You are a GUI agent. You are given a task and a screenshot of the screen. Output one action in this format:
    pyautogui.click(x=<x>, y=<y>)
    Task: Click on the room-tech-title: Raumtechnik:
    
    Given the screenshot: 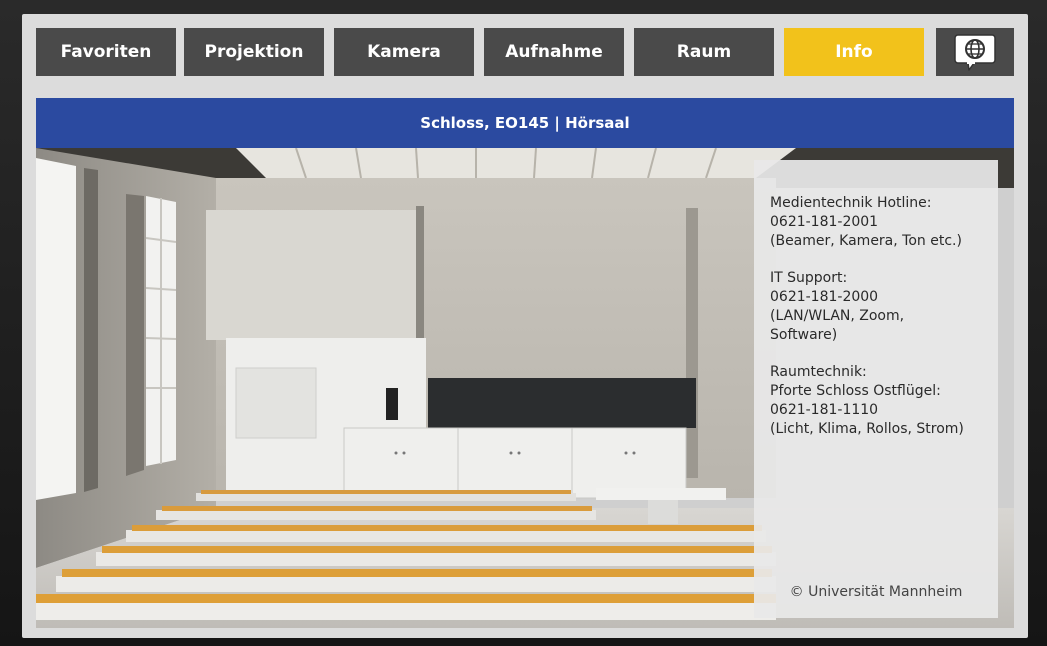 What is the action you would take?
    pyautogui.click(x=818, y=372)
    